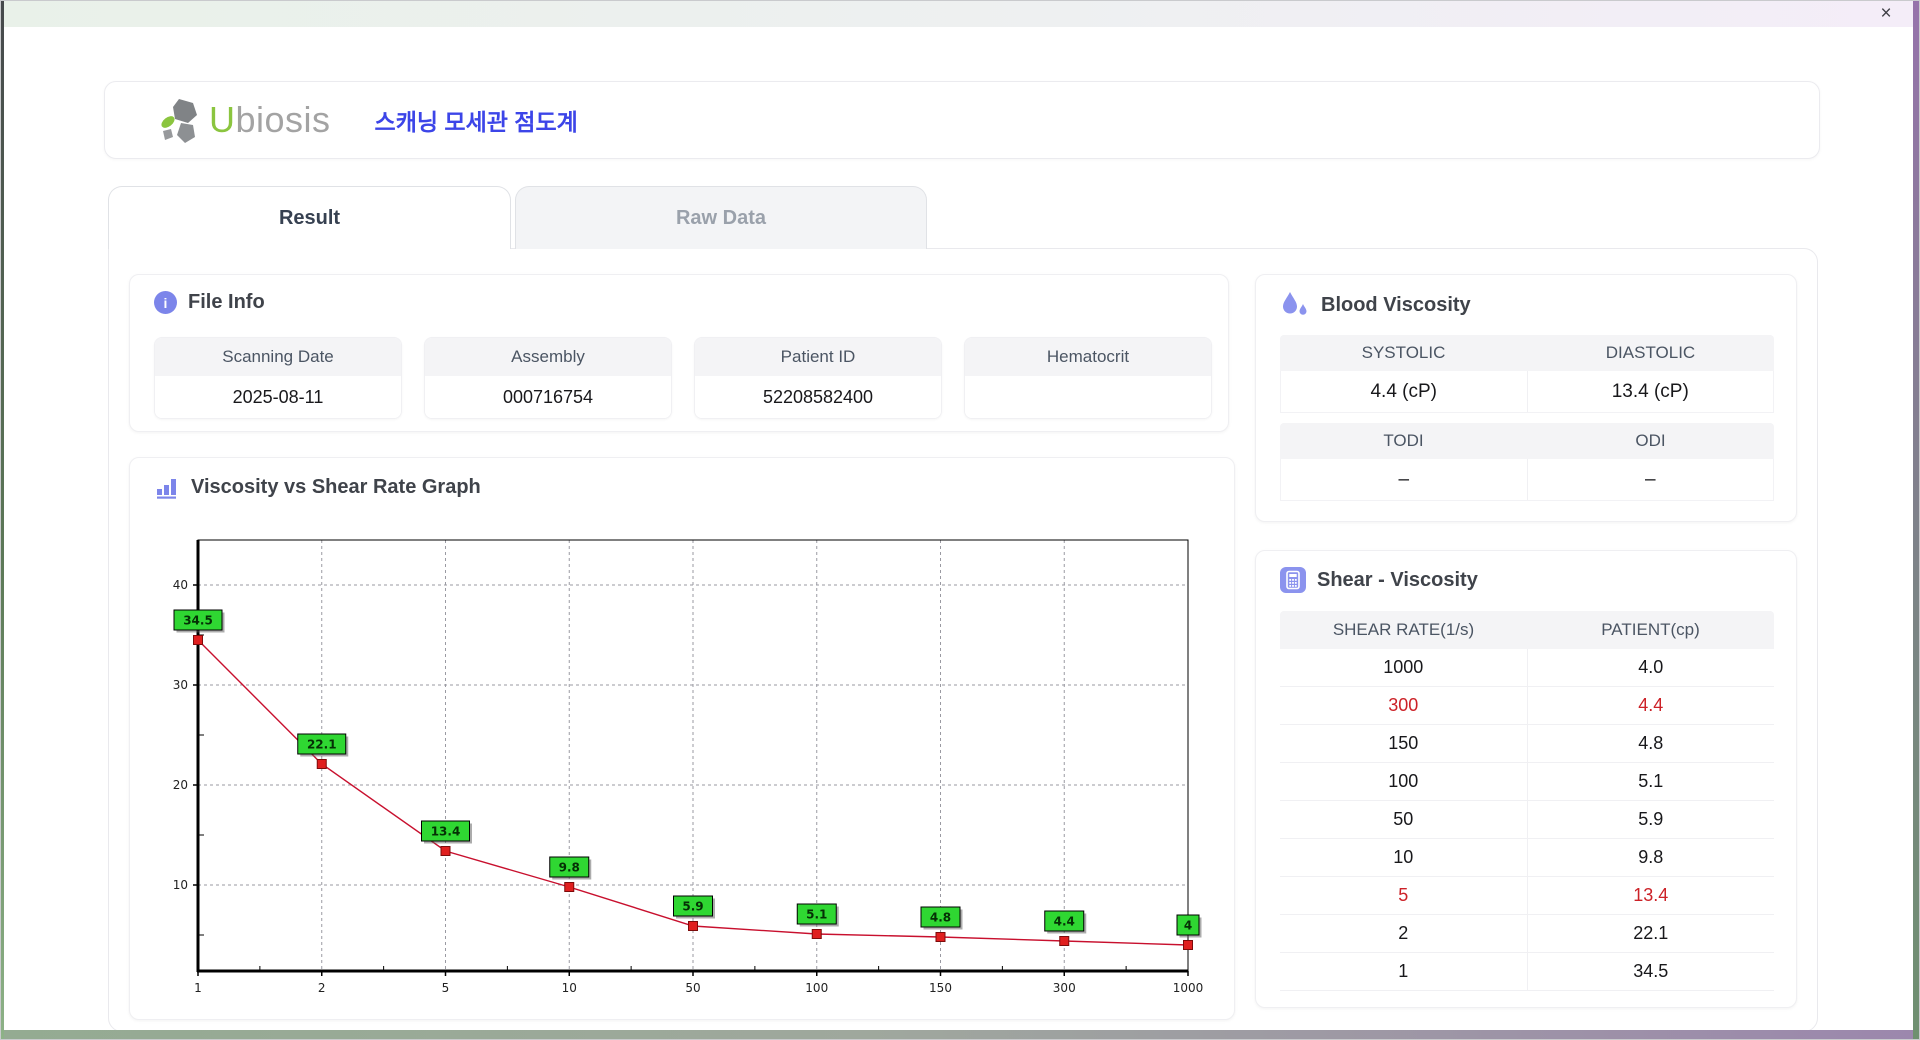 This screenshot has height=1040, width=1920. I want to click on odi-header: ODI, so click(1650, 440).